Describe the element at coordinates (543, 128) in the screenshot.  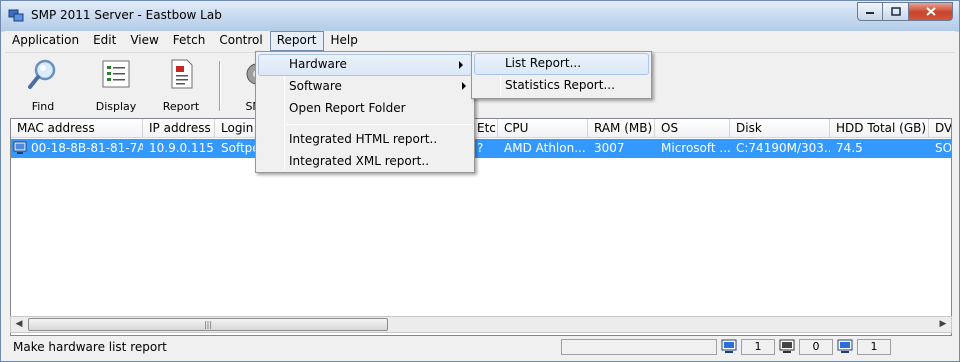
I see `col-cpu: CPU` at that location.